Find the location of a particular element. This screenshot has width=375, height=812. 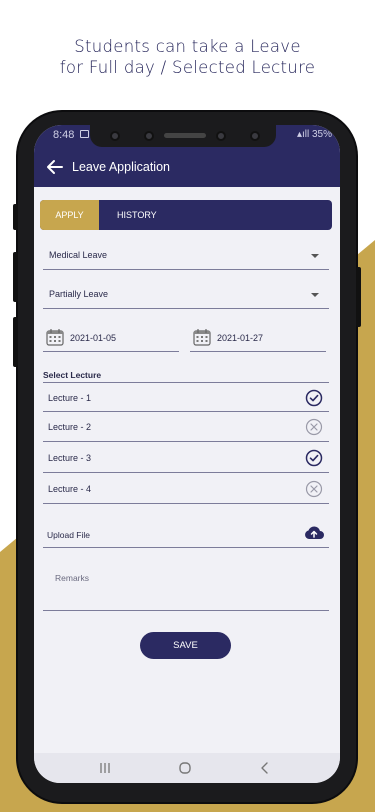

leave-type-select: Medical Leave is located at coordinates (186, 256).